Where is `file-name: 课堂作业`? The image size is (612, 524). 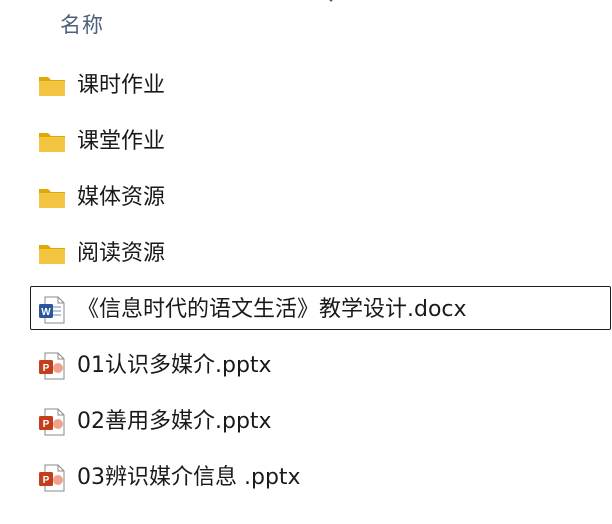 file-name: 课堂作业 is located at coordinates (121, 141).